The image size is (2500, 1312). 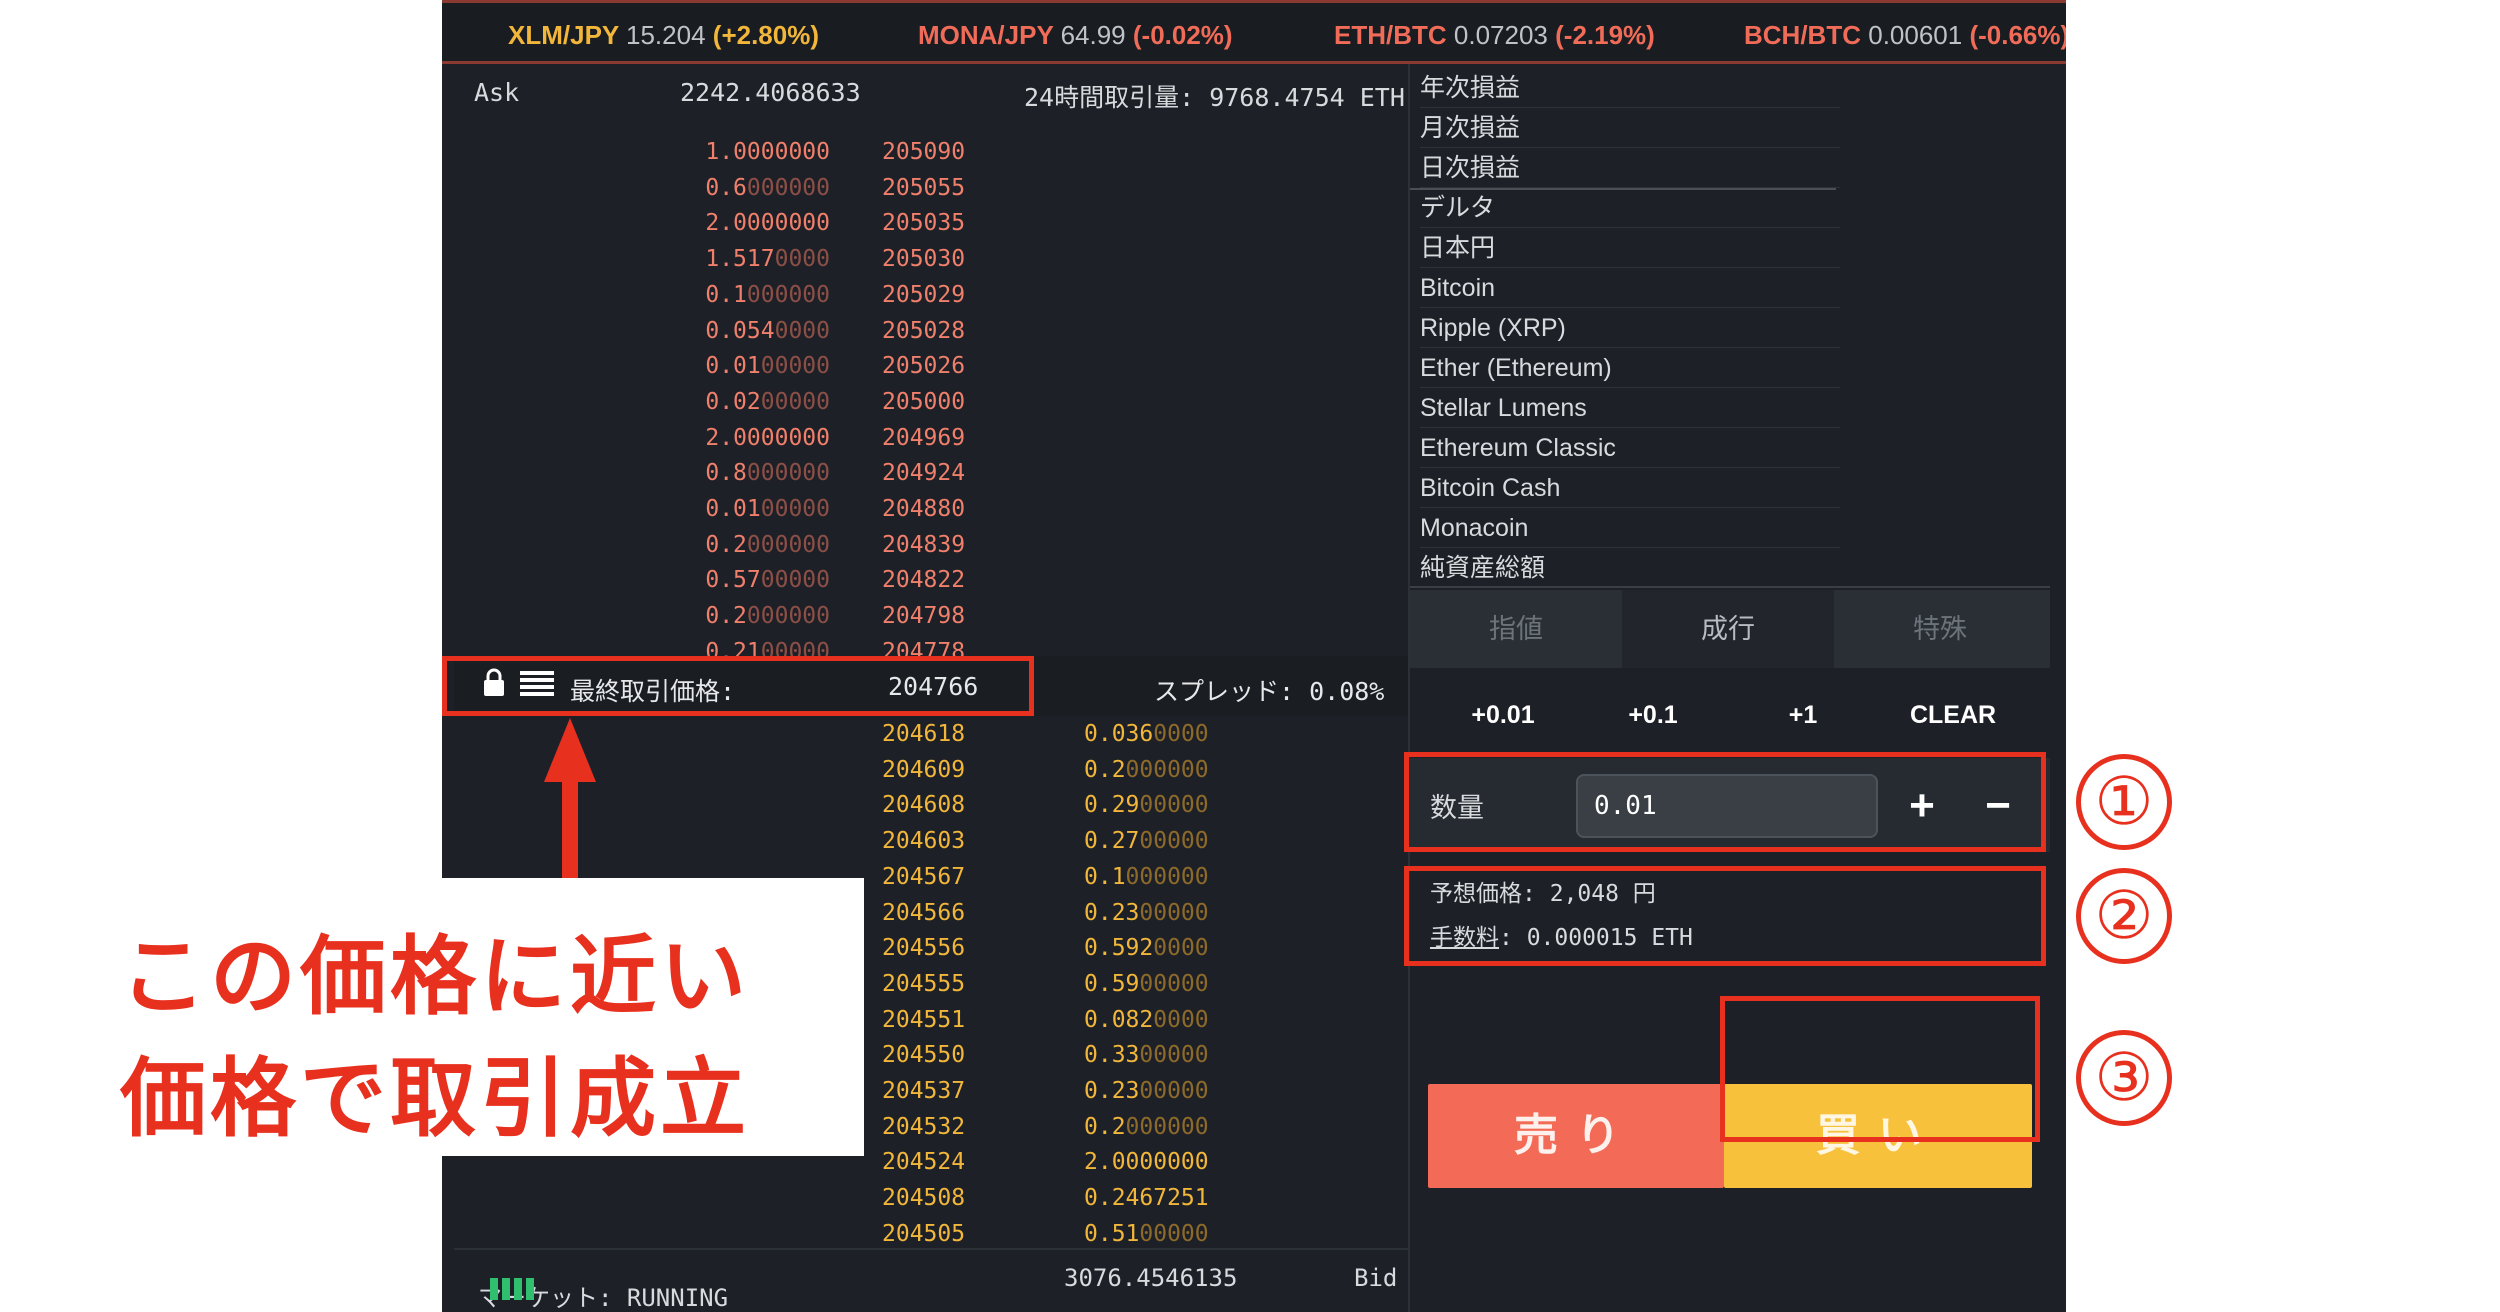 I want to click on bid-quantity: 0.2900000, so click(x=1146, y=805).